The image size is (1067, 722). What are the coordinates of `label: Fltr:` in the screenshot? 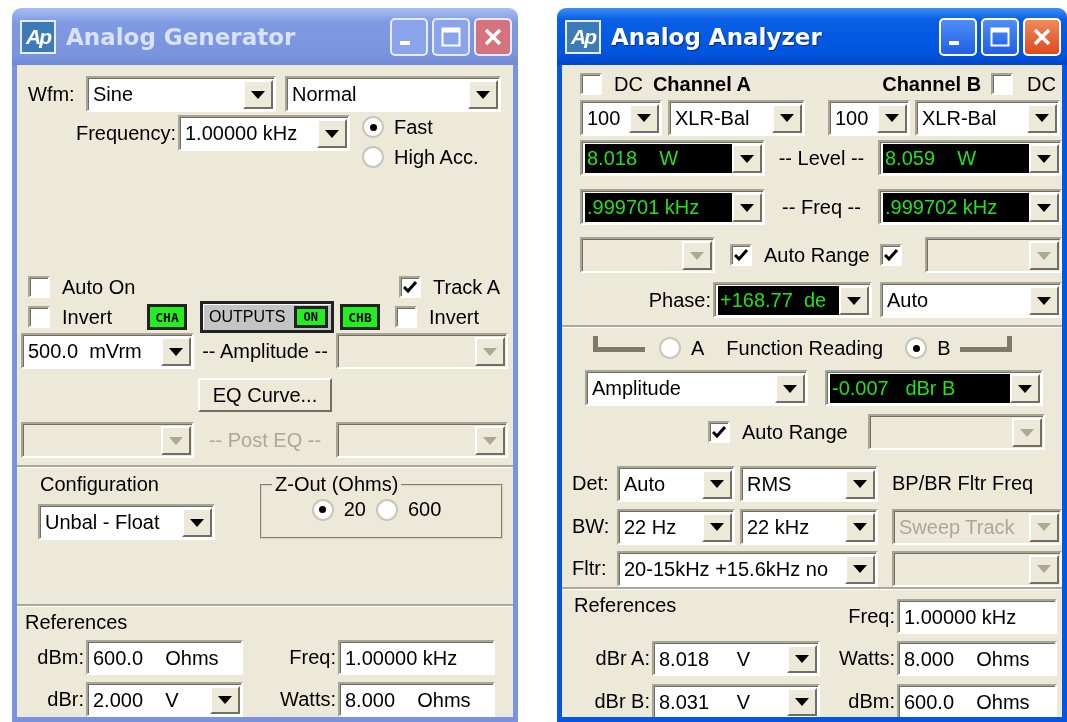 It's located at (590, 568).